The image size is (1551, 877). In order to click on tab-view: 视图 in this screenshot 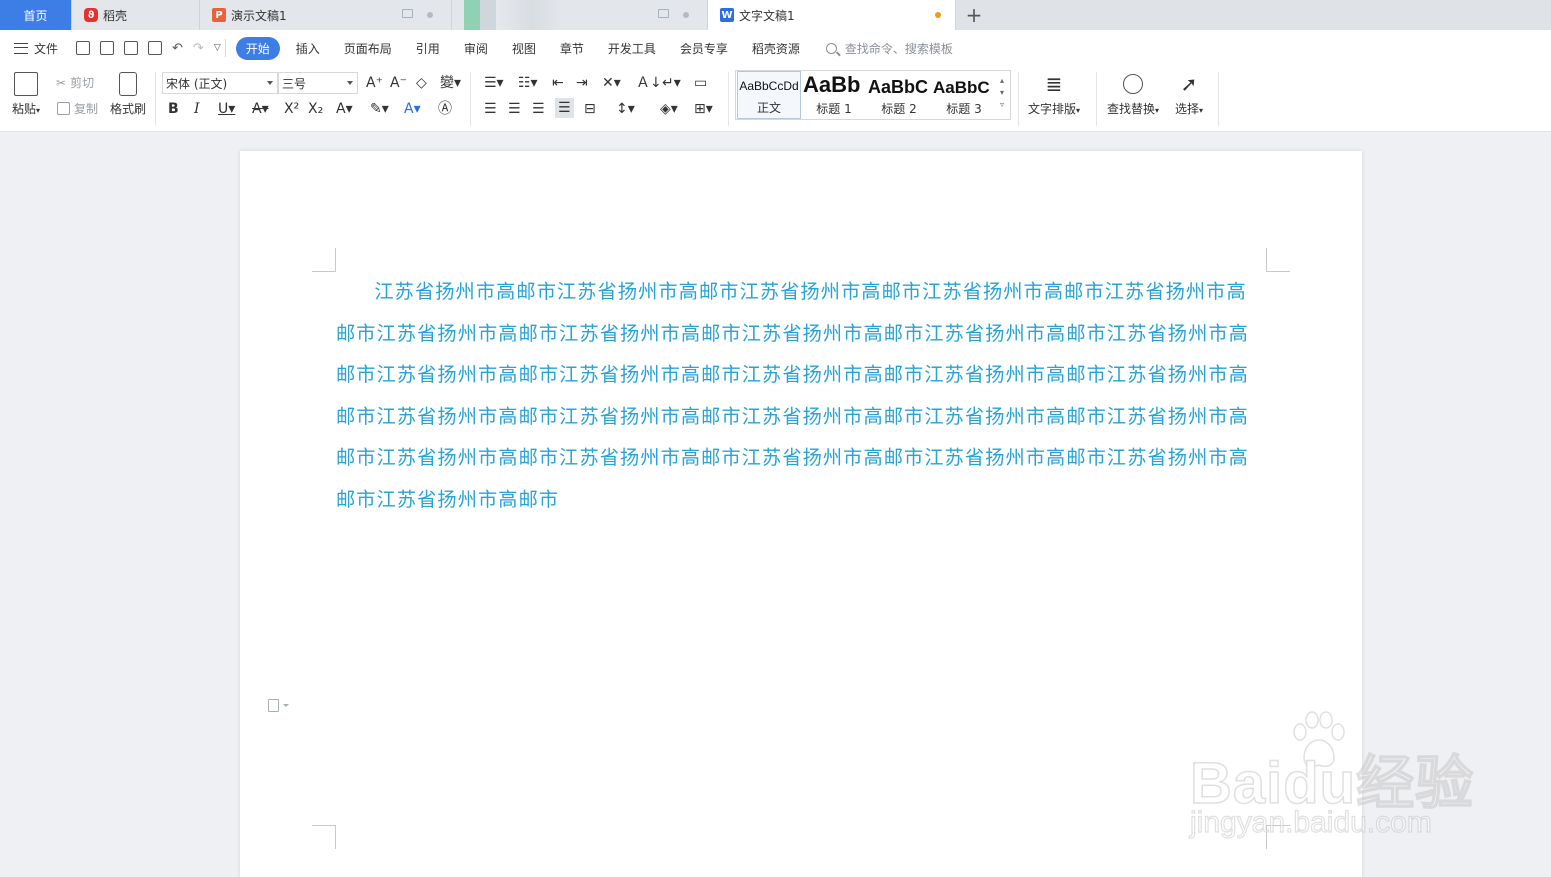, I will do `click(524, 48)`.